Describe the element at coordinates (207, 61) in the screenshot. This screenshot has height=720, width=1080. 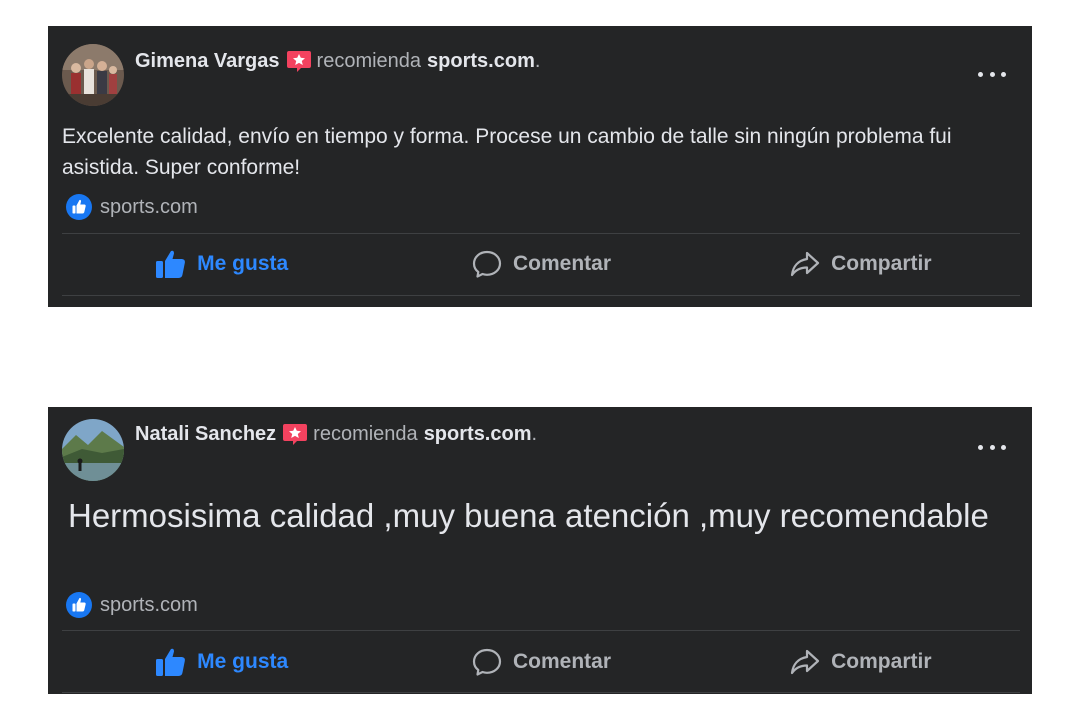
I see `author-name: Gimena Vargas` at that location.